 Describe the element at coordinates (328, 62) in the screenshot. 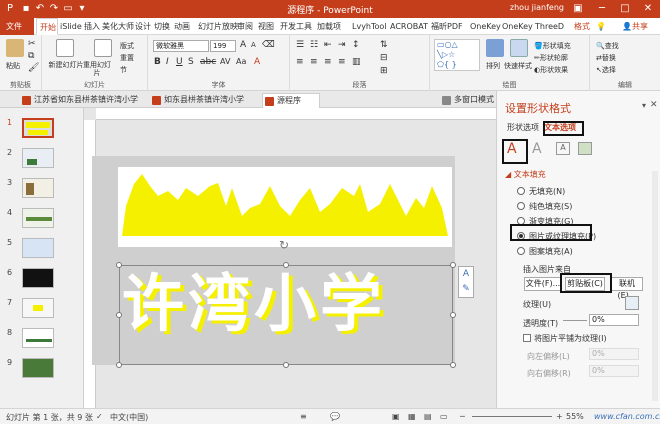

I see `align-right-icon: ≡` at that location.